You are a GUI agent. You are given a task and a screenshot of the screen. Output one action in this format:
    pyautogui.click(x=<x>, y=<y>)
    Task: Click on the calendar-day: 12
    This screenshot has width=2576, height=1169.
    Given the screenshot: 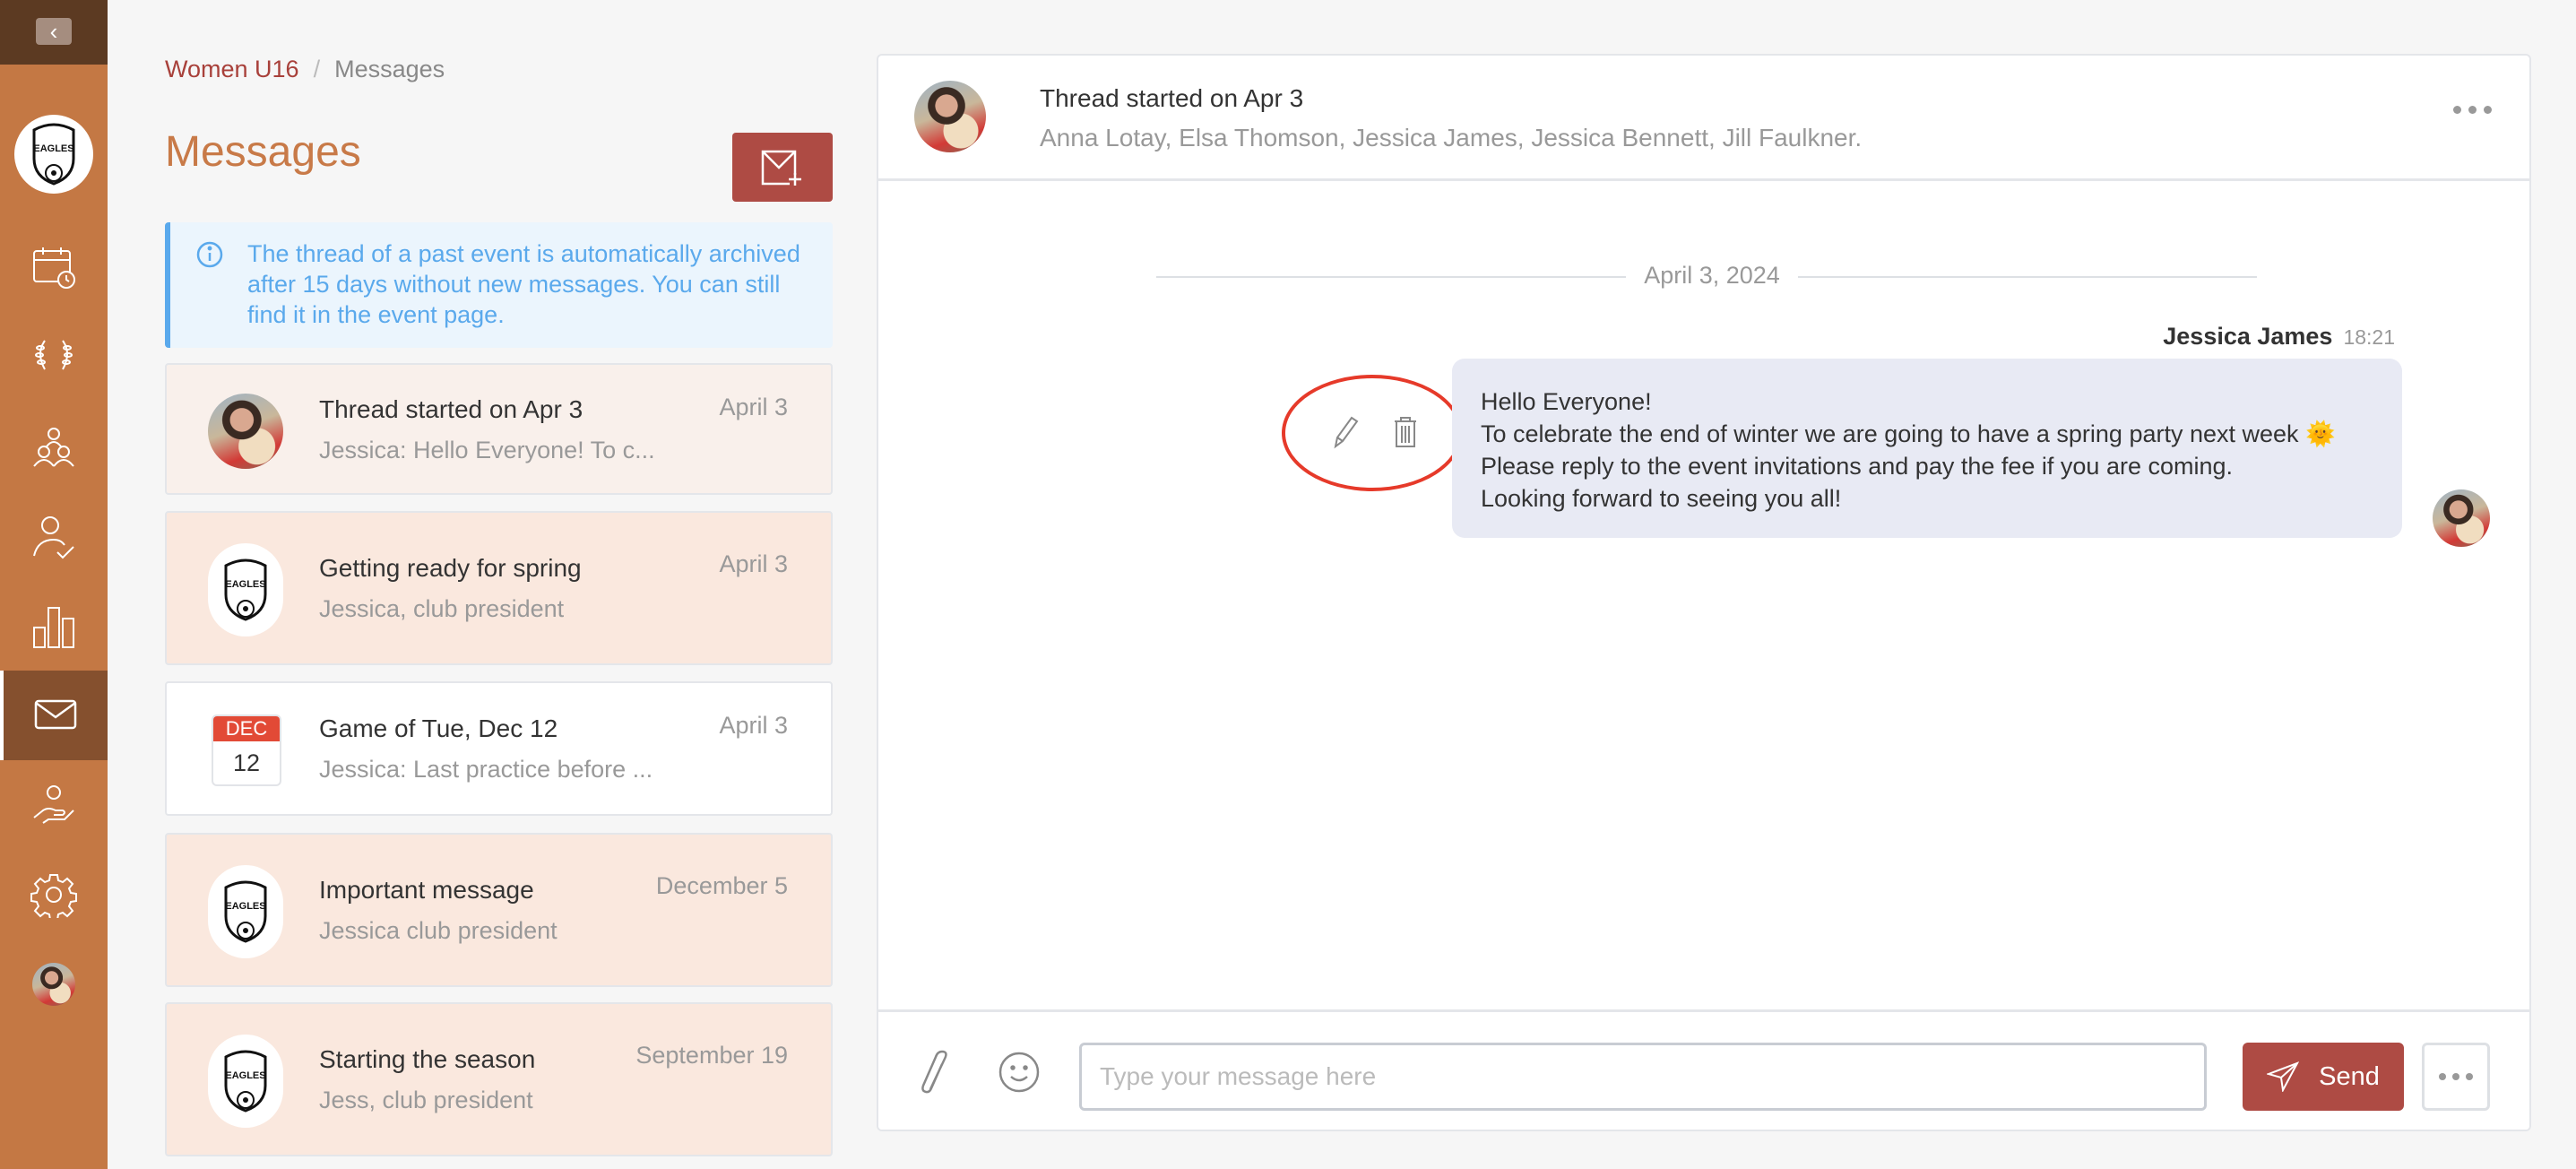 What is the action you would take?
    pyautogui.click(x=246, y=762)
    